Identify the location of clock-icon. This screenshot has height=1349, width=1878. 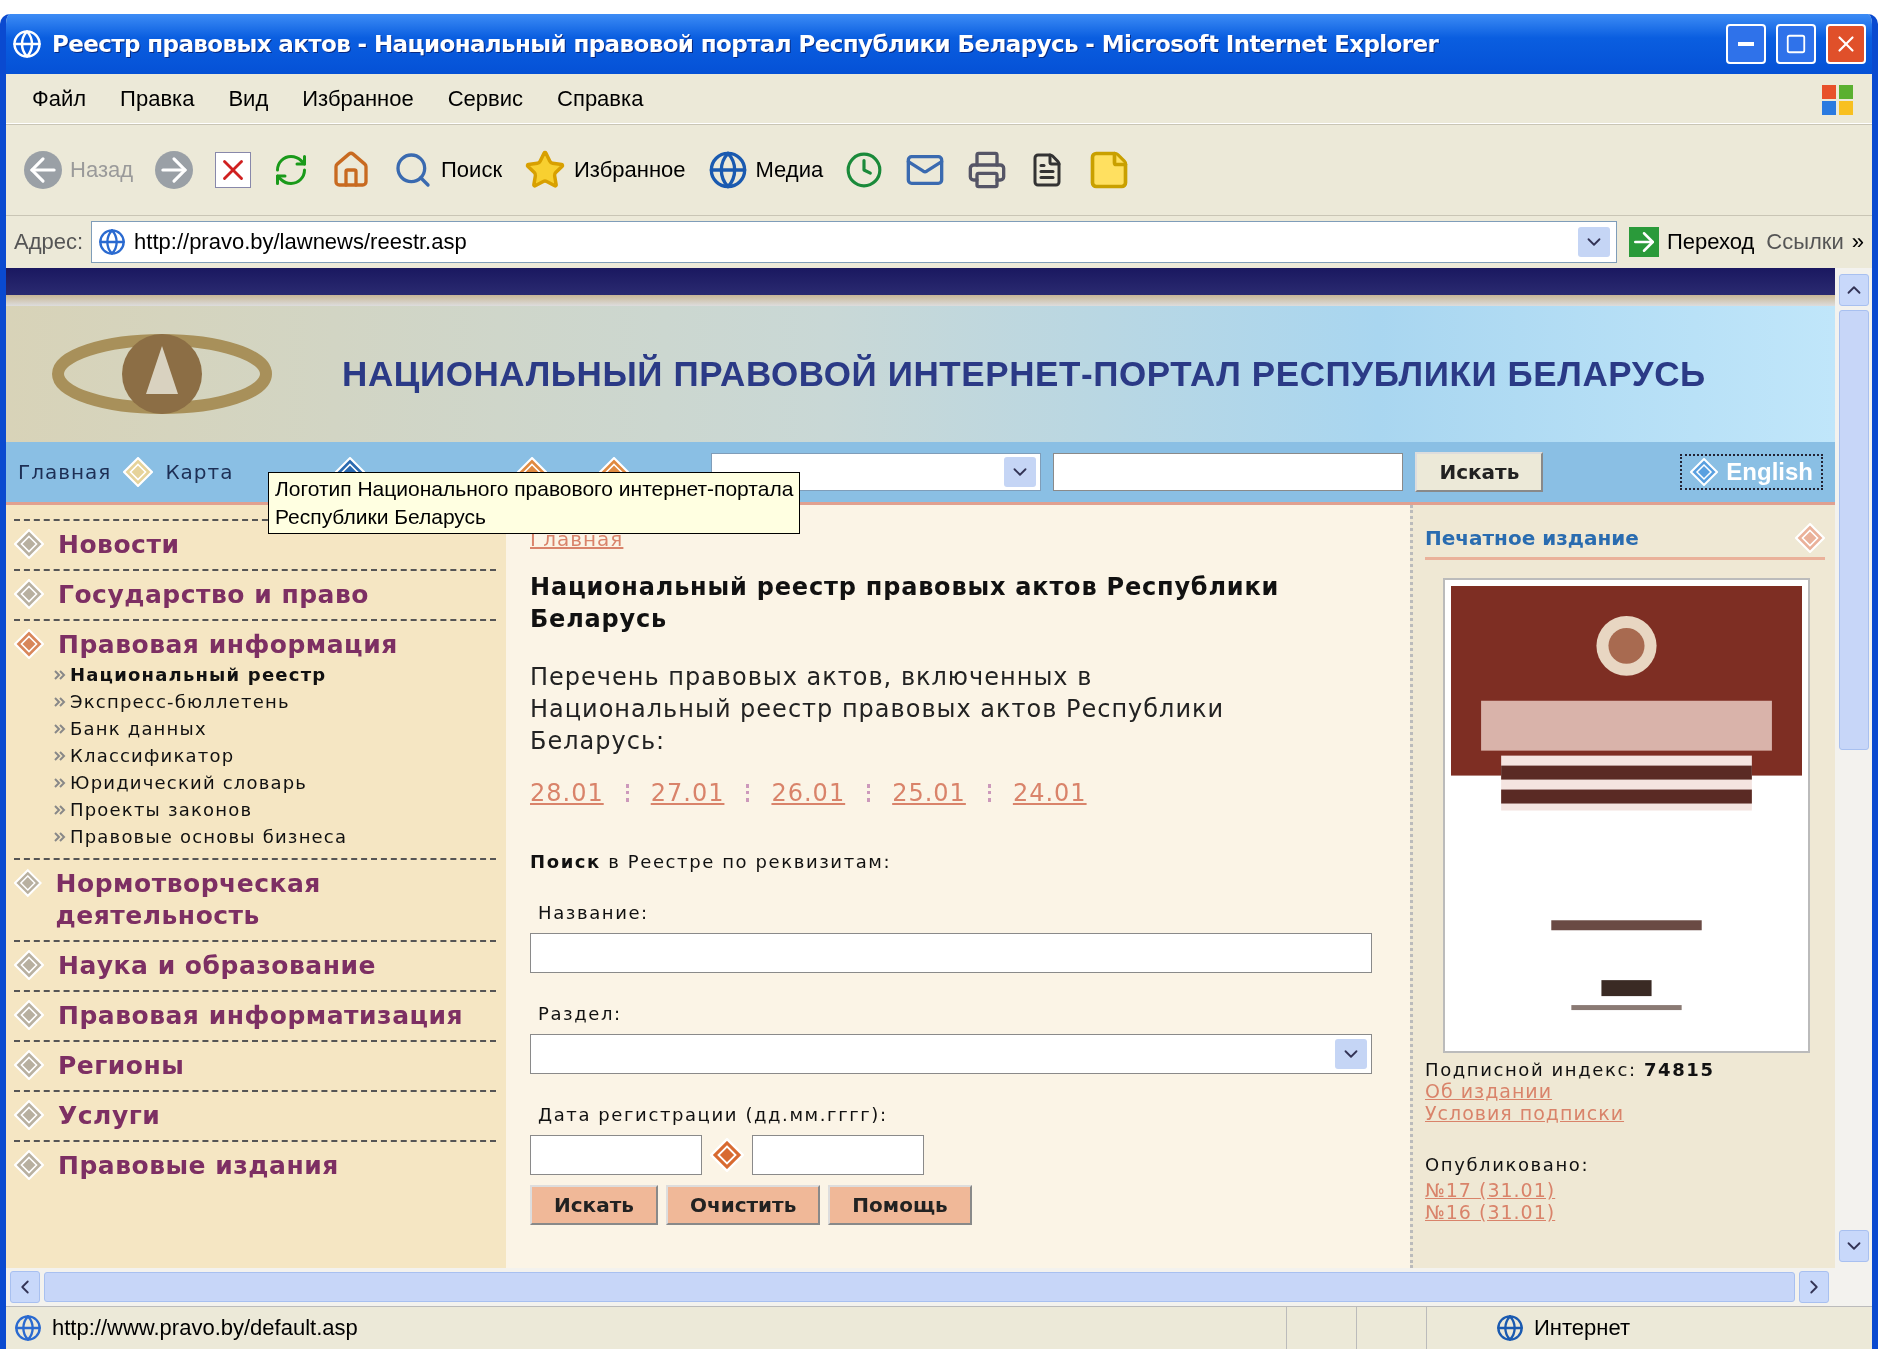
(864, 170).